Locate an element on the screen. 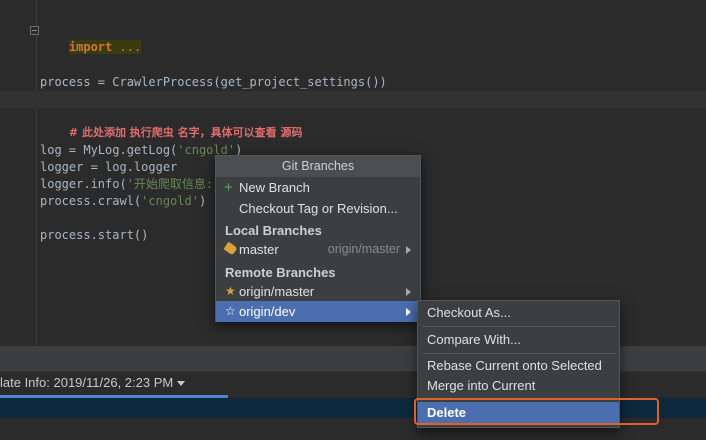 This screenshot has width=706, height=440. remote-branch-origin-dev: ☆ origin/dev is located at coordinates (318, 311).